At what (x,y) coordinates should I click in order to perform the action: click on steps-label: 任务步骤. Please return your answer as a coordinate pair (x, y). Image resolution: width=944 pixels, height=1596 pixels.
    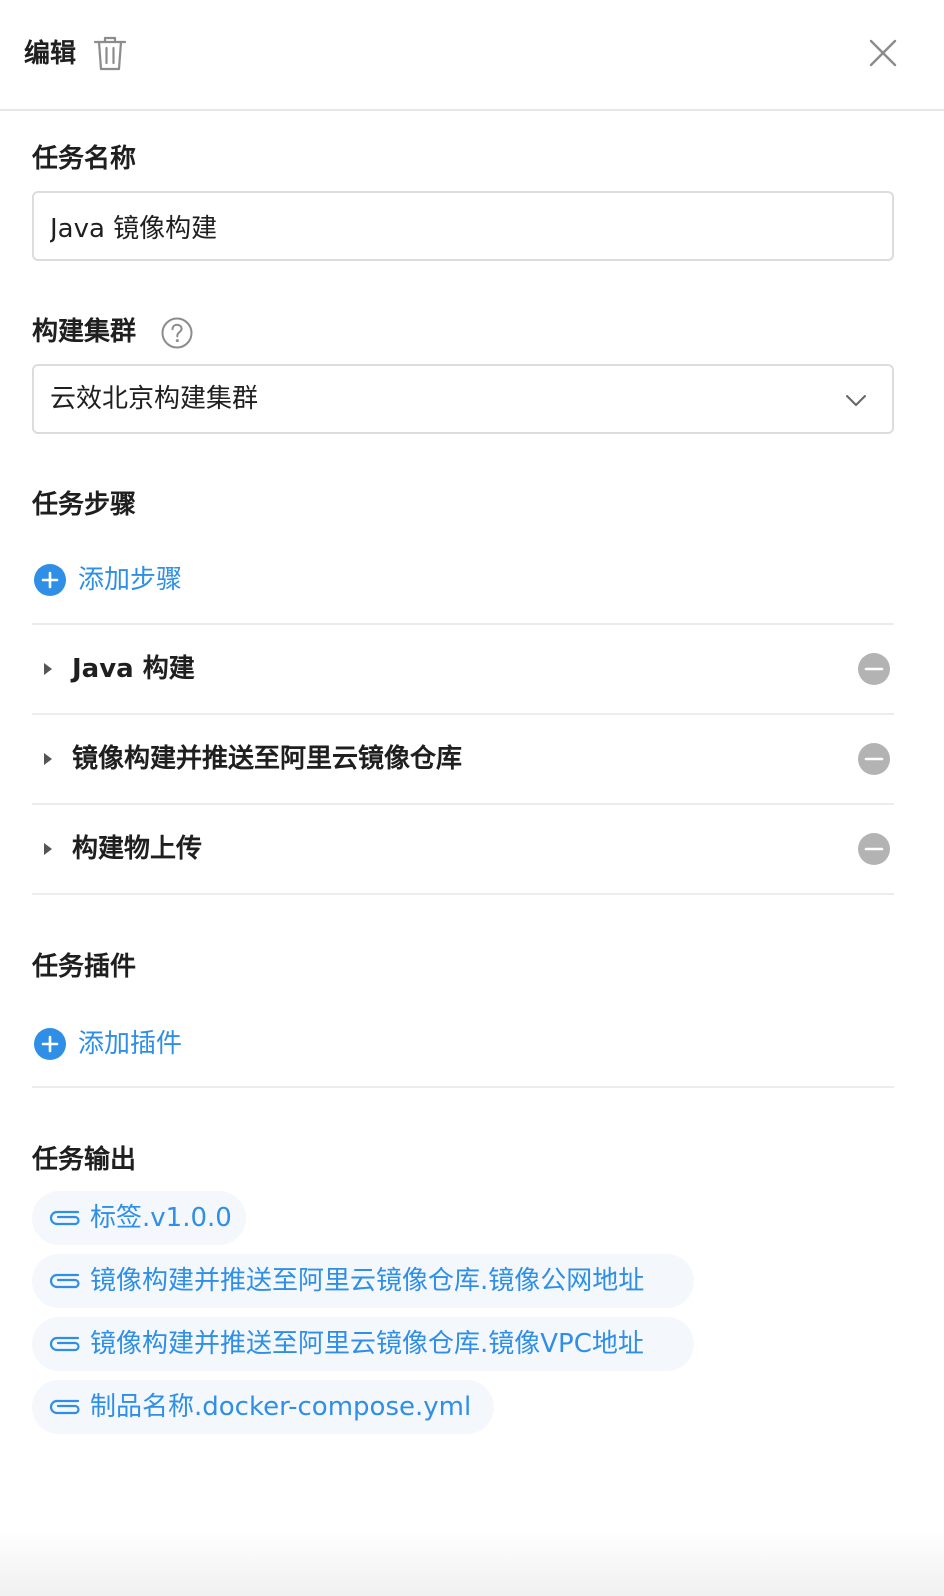
    Looking at the image, I should click on (84, 505).